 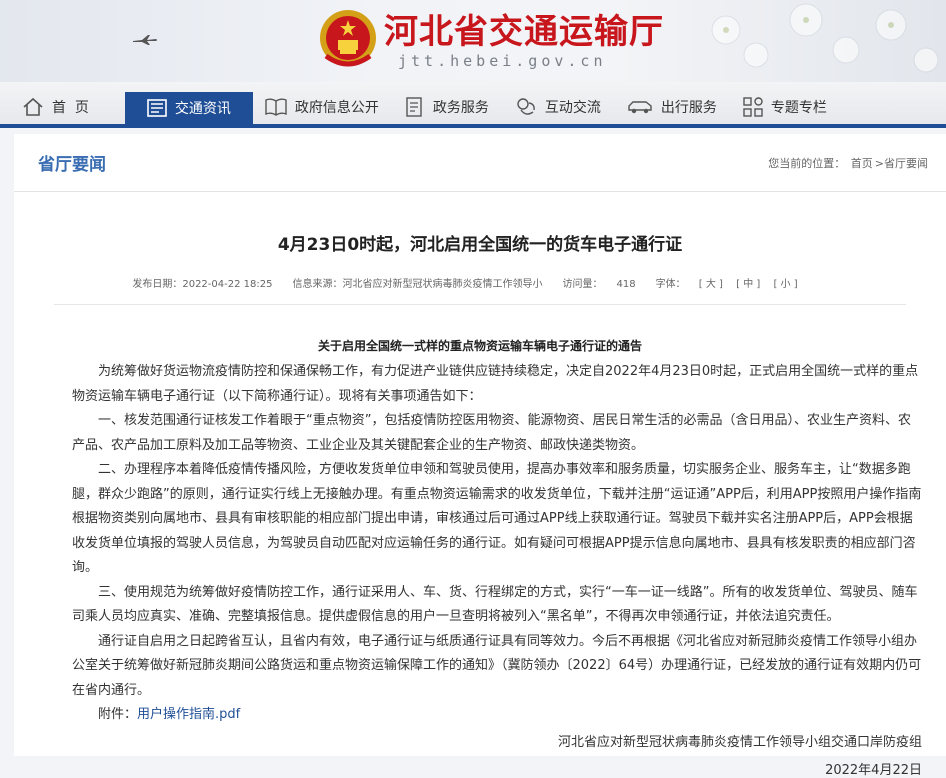 I want to click on signature-date: 2022年4月22日, so click(x=873, y=770).